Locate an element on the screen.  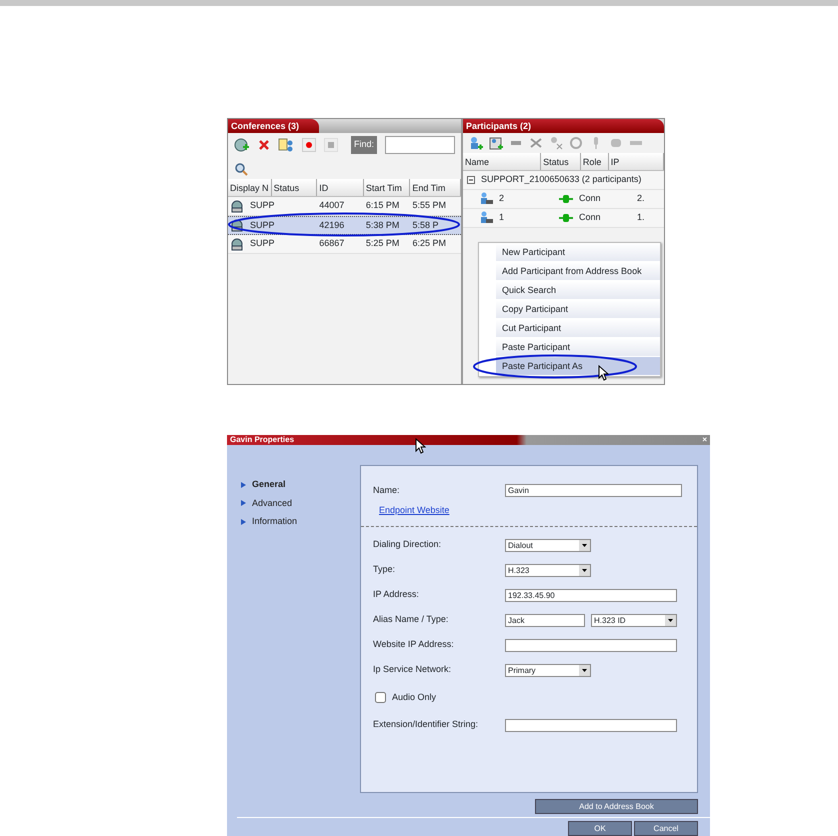
field-label: Website IP Address: is located at coordinates (414, 645).